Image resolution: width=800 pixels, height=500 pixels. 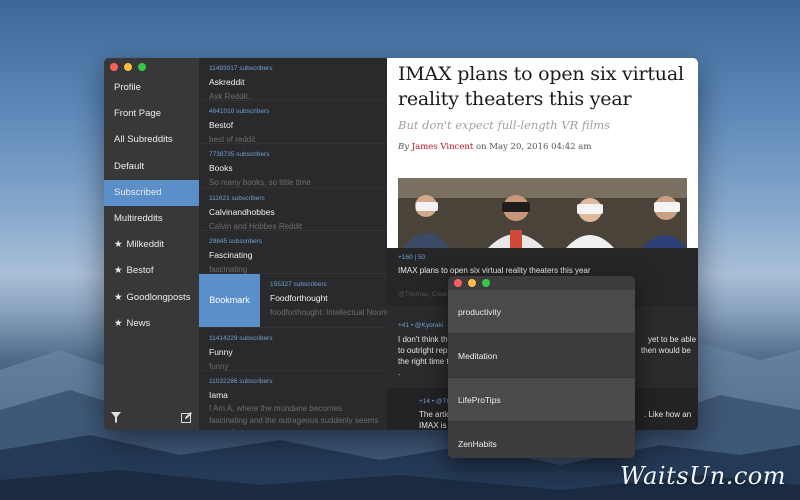 I want to click on subreddit-row: 4641010 subscribers Bestof best of reddit, so click(x=293, y=123).